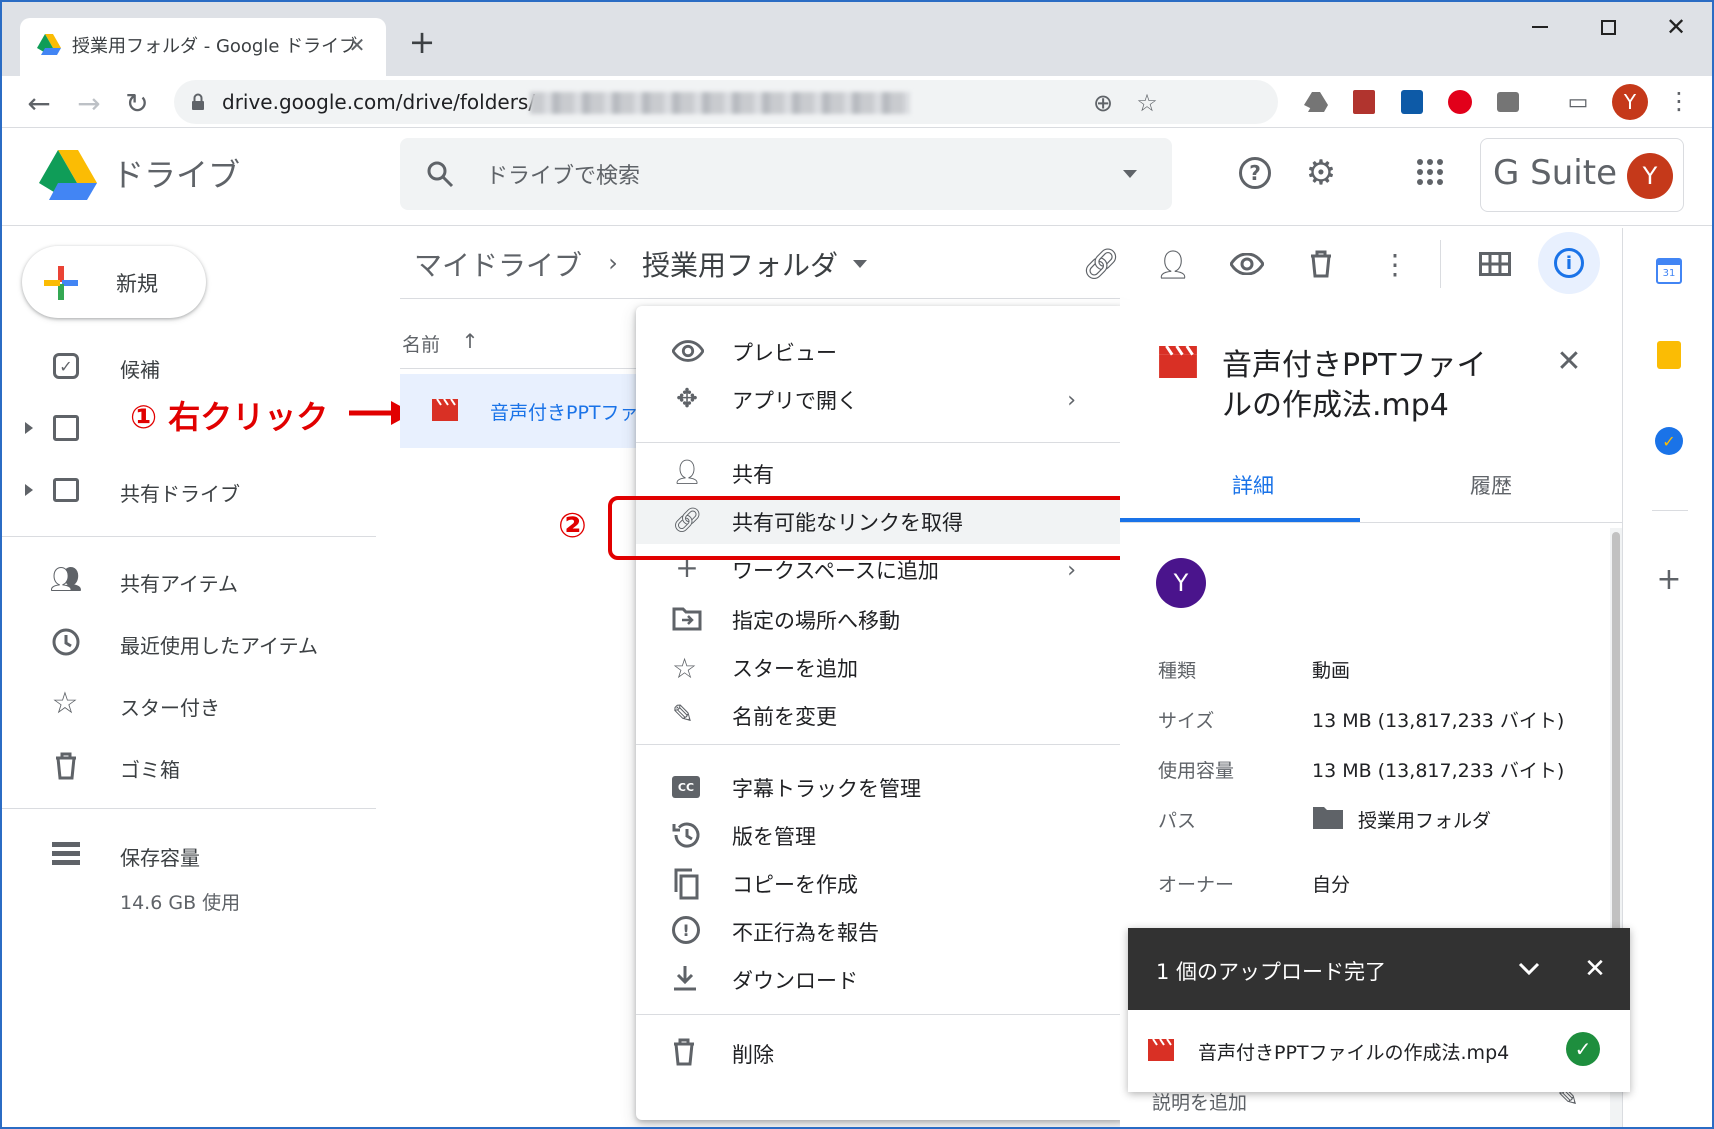 The image size is (1714, 1129). I want to click on sidebar-item-label: 候補, so click(140, 370).